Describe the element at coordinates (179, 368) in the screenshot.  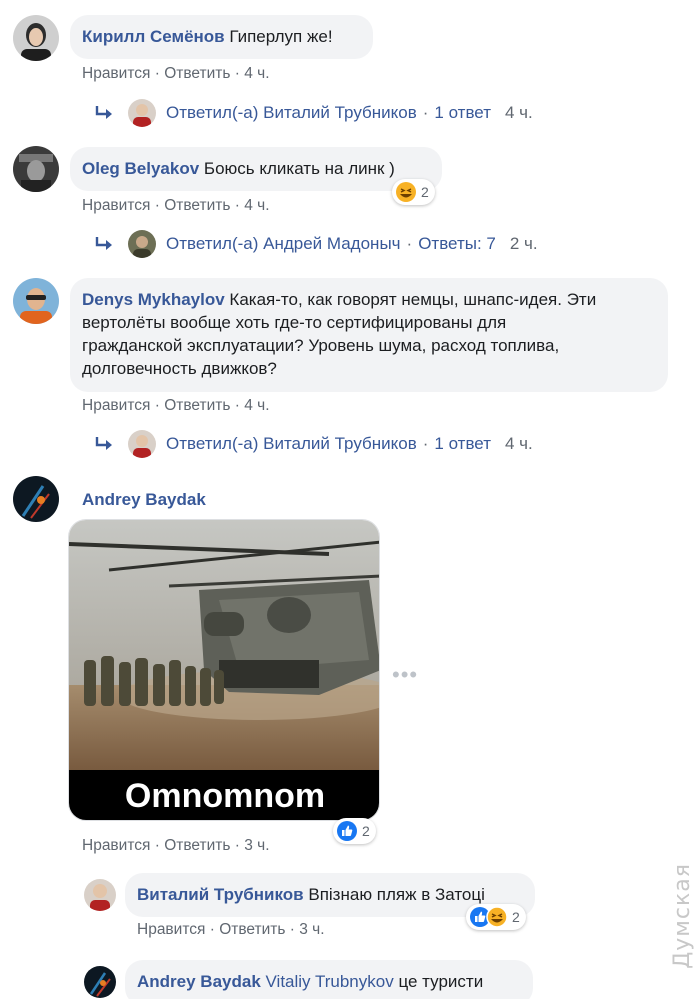
I see `comment-text-line: долговечность движков?` at that location.